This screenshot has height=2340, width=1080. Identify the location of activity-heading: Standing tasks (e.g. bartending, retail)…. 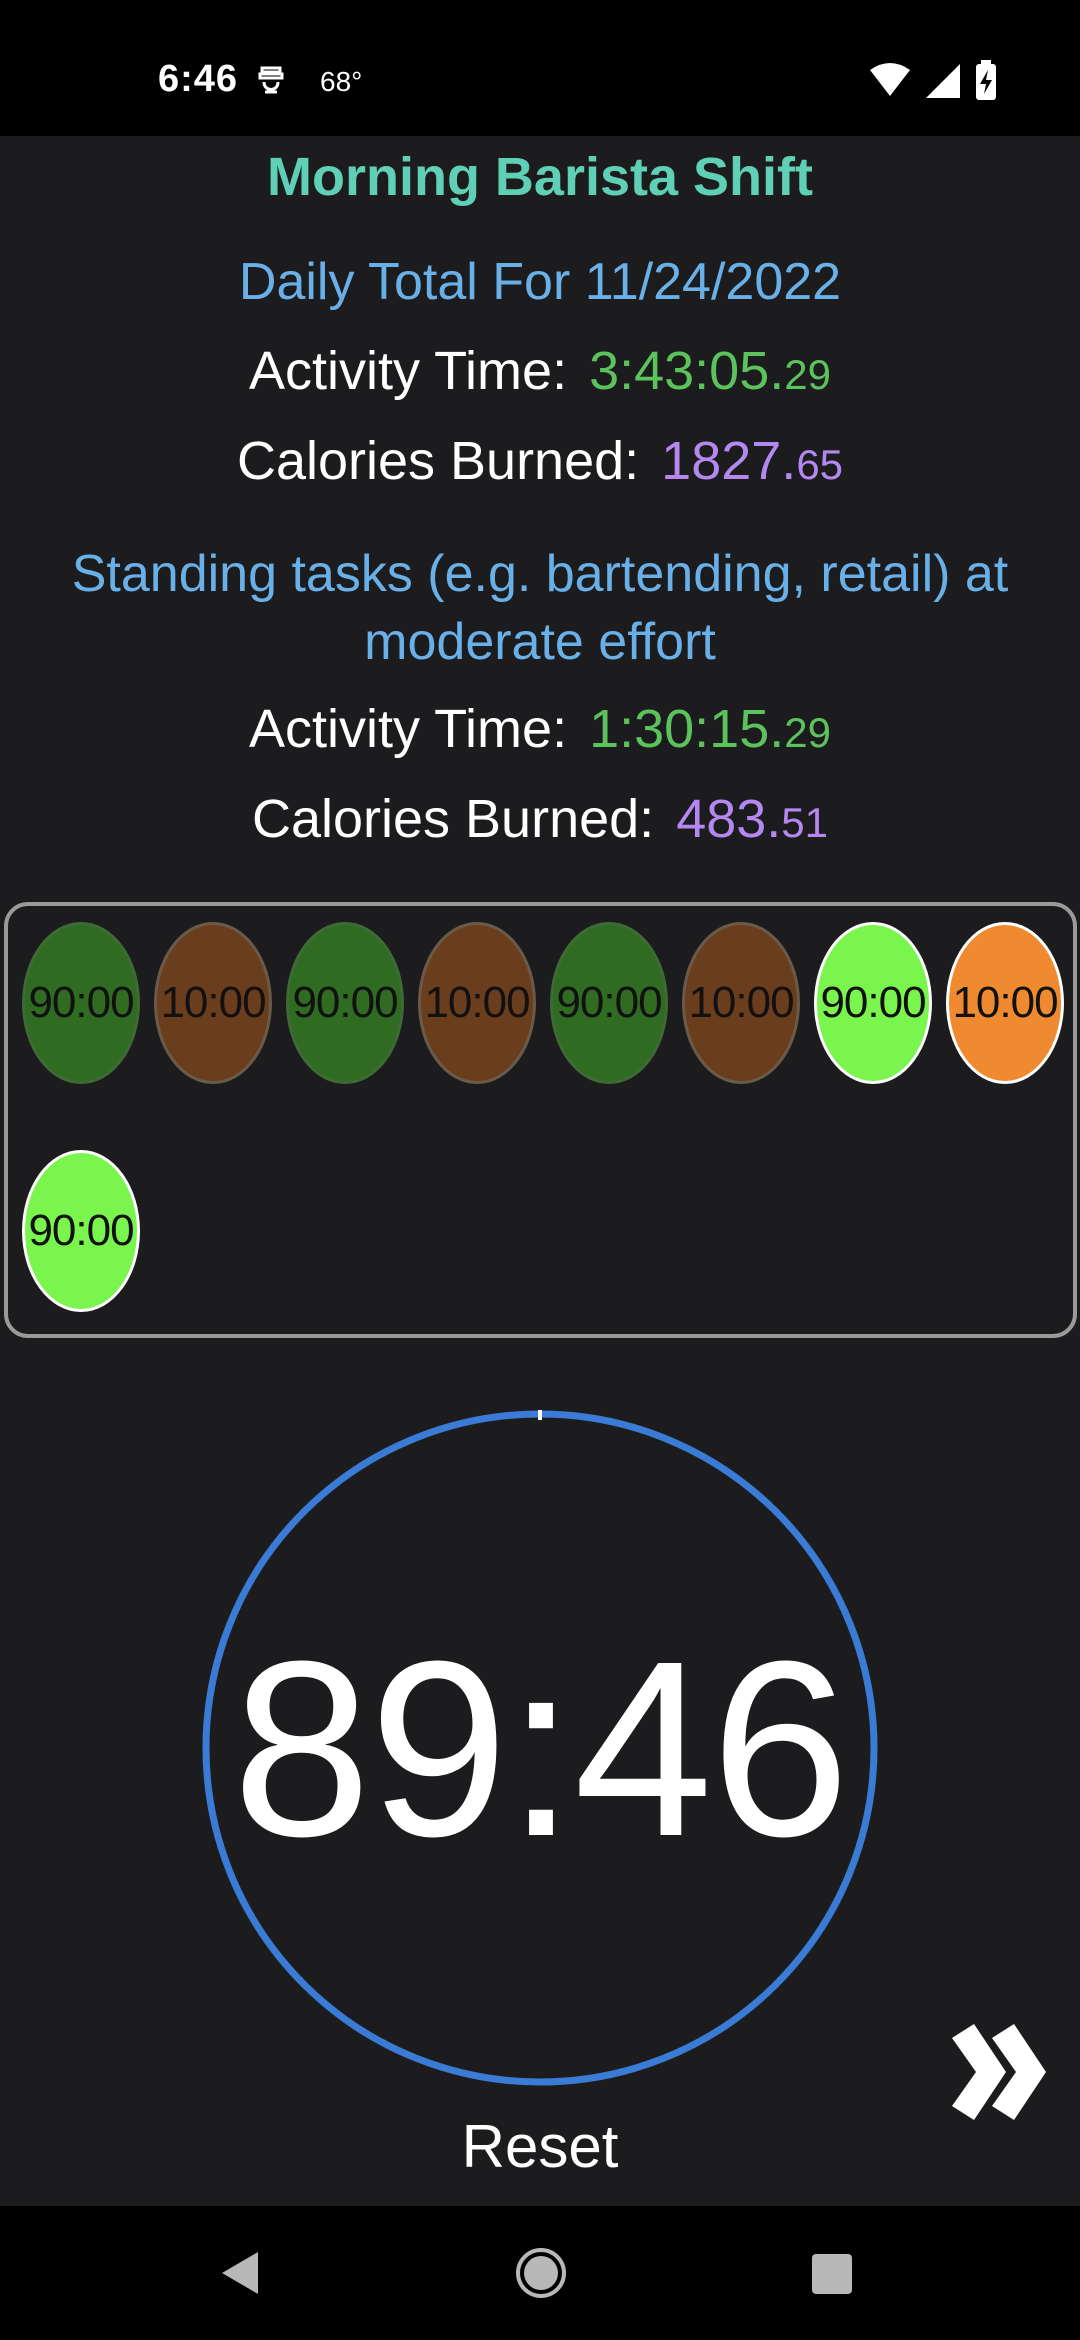
(540, 608).